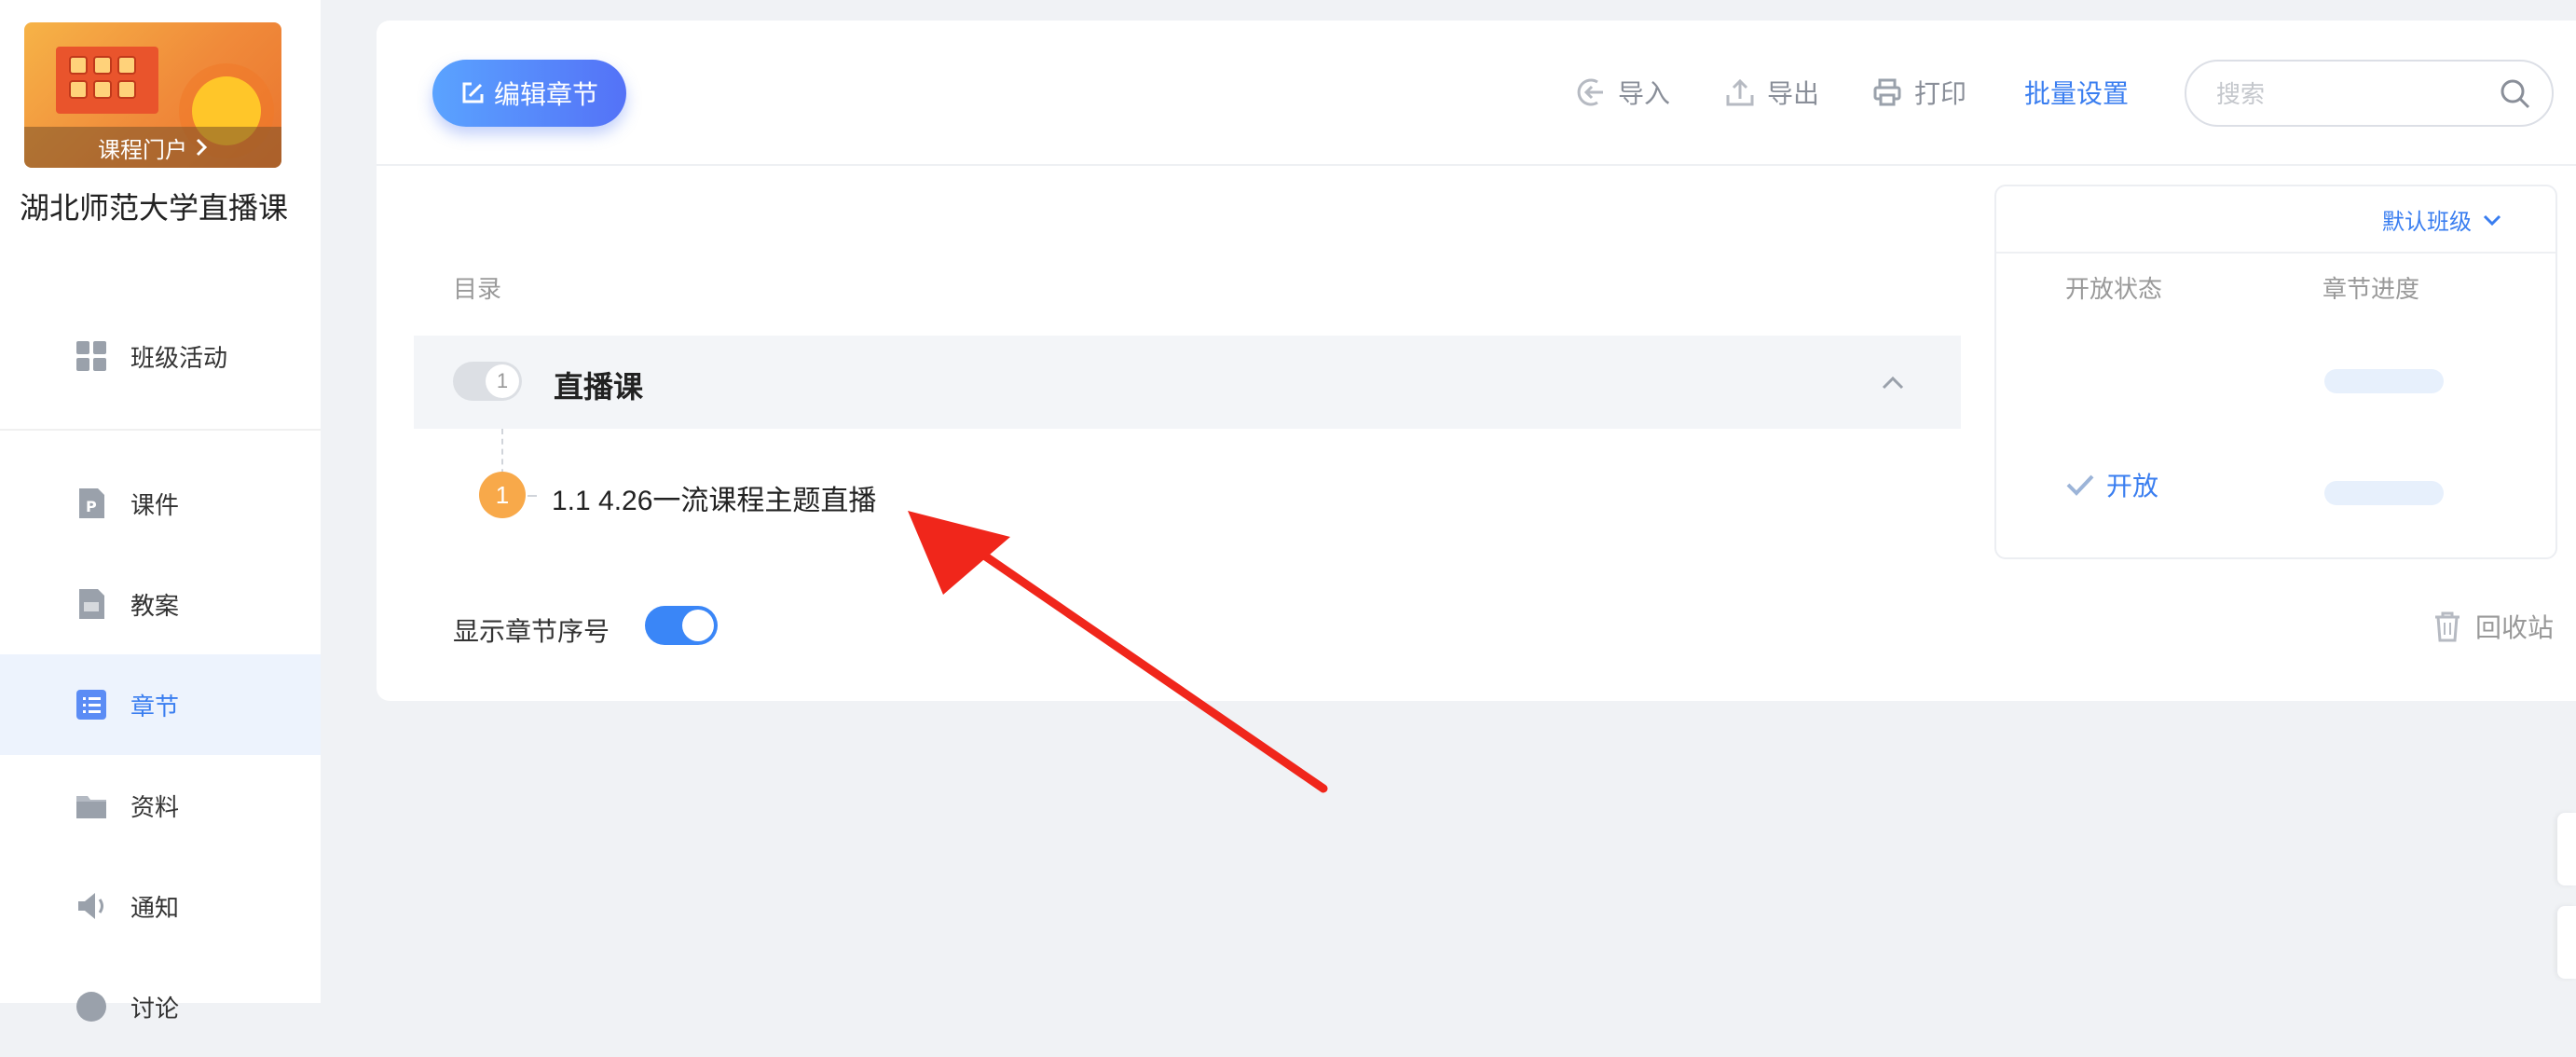  I want to click on sidebar-item-lesson-plan: 教案, so click(160, 604).